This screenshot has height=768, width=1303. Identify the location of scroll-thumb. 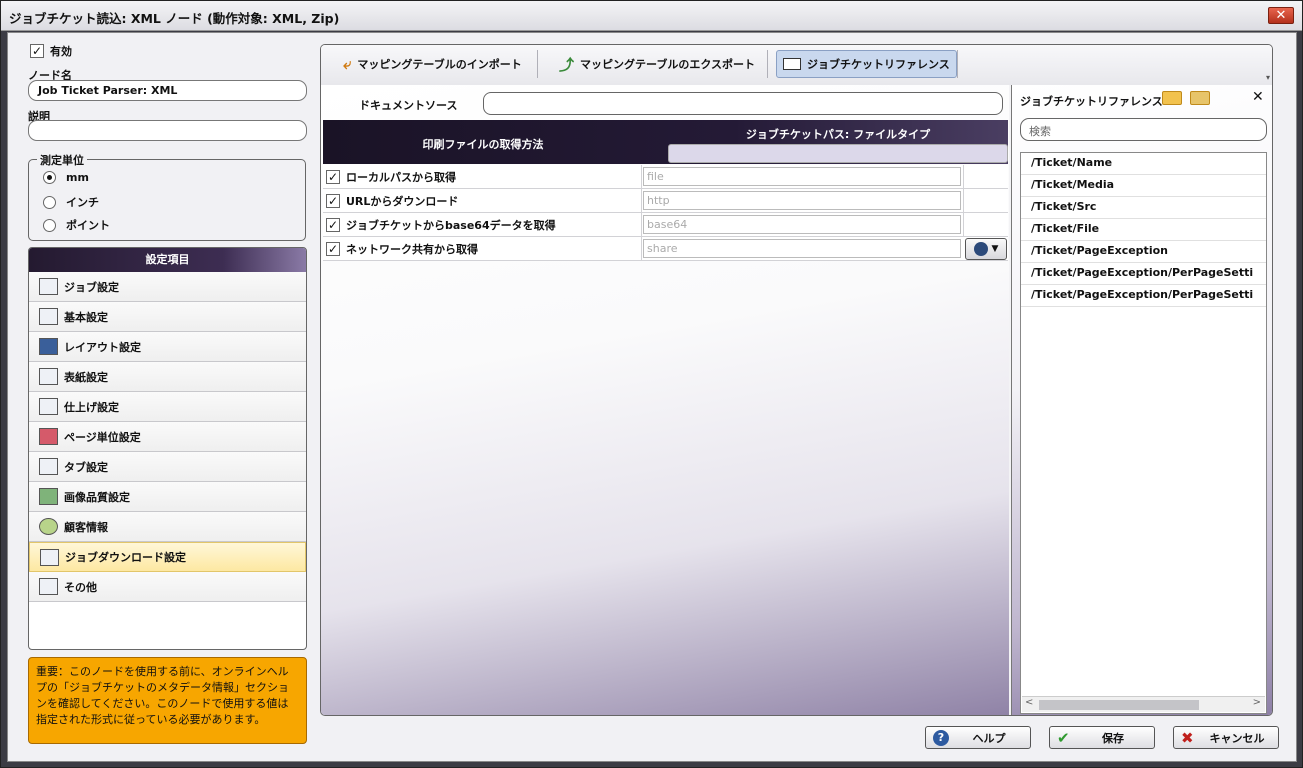
(1119, 705).